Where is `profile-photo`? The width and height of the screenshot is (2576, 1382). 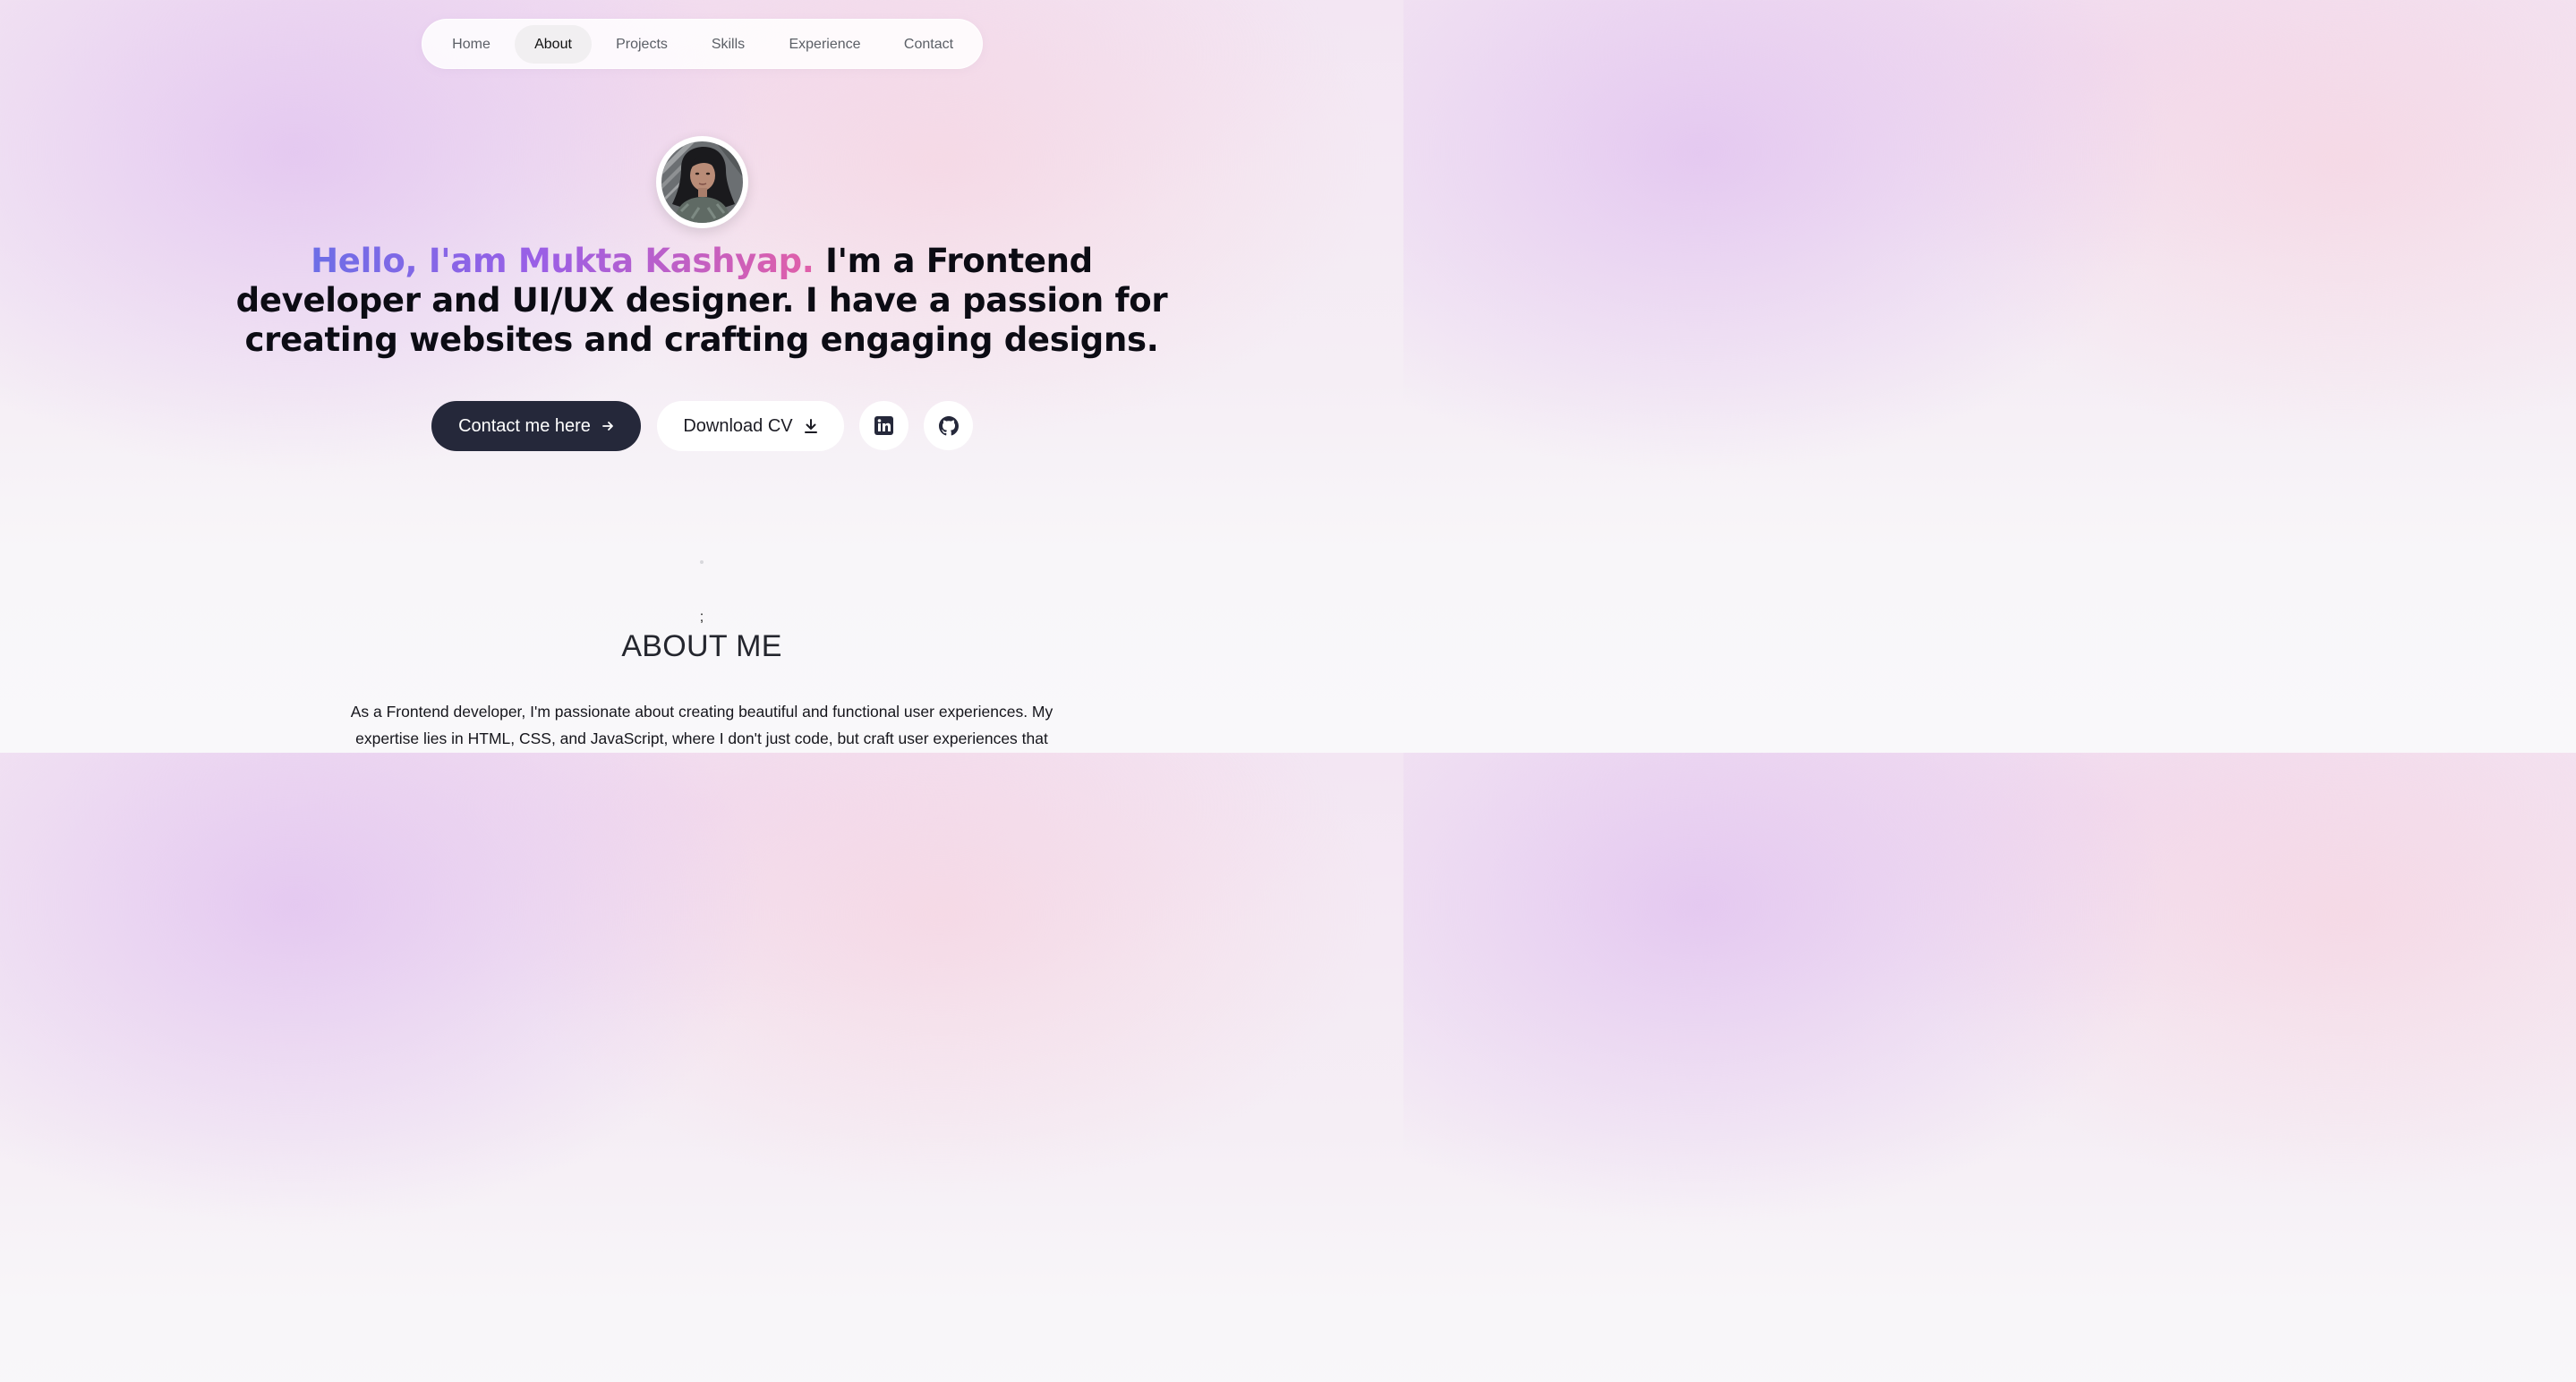 profile-photo is located at coordinates (702, 182).